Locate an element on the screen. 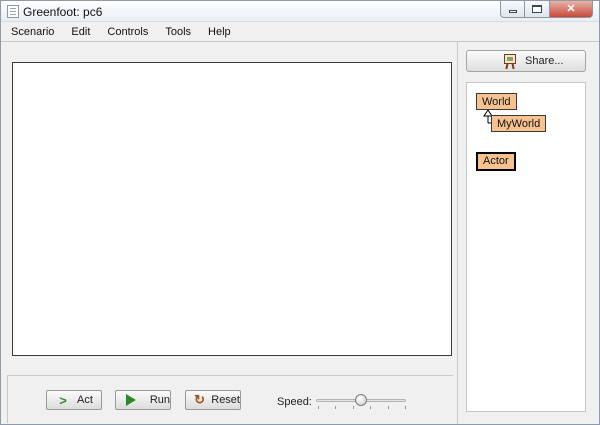 The height and width of the screenshot is (425, 600). slider-thumb is located at coordinates (361, 400).